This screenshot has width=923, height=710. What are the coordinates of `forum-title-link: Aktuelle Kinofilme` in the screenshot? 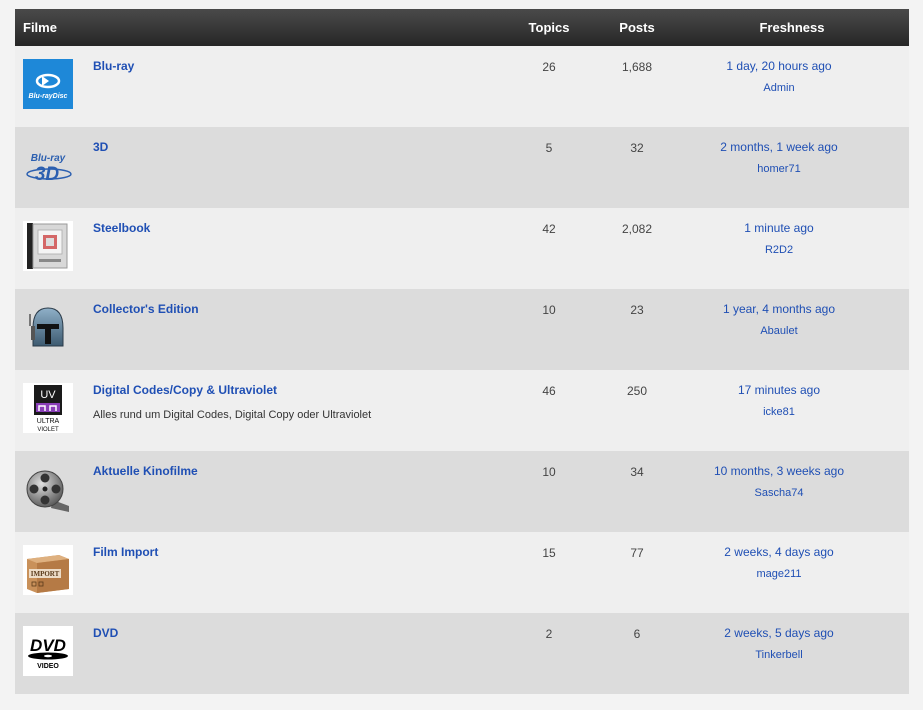 It's located at (145, 471).